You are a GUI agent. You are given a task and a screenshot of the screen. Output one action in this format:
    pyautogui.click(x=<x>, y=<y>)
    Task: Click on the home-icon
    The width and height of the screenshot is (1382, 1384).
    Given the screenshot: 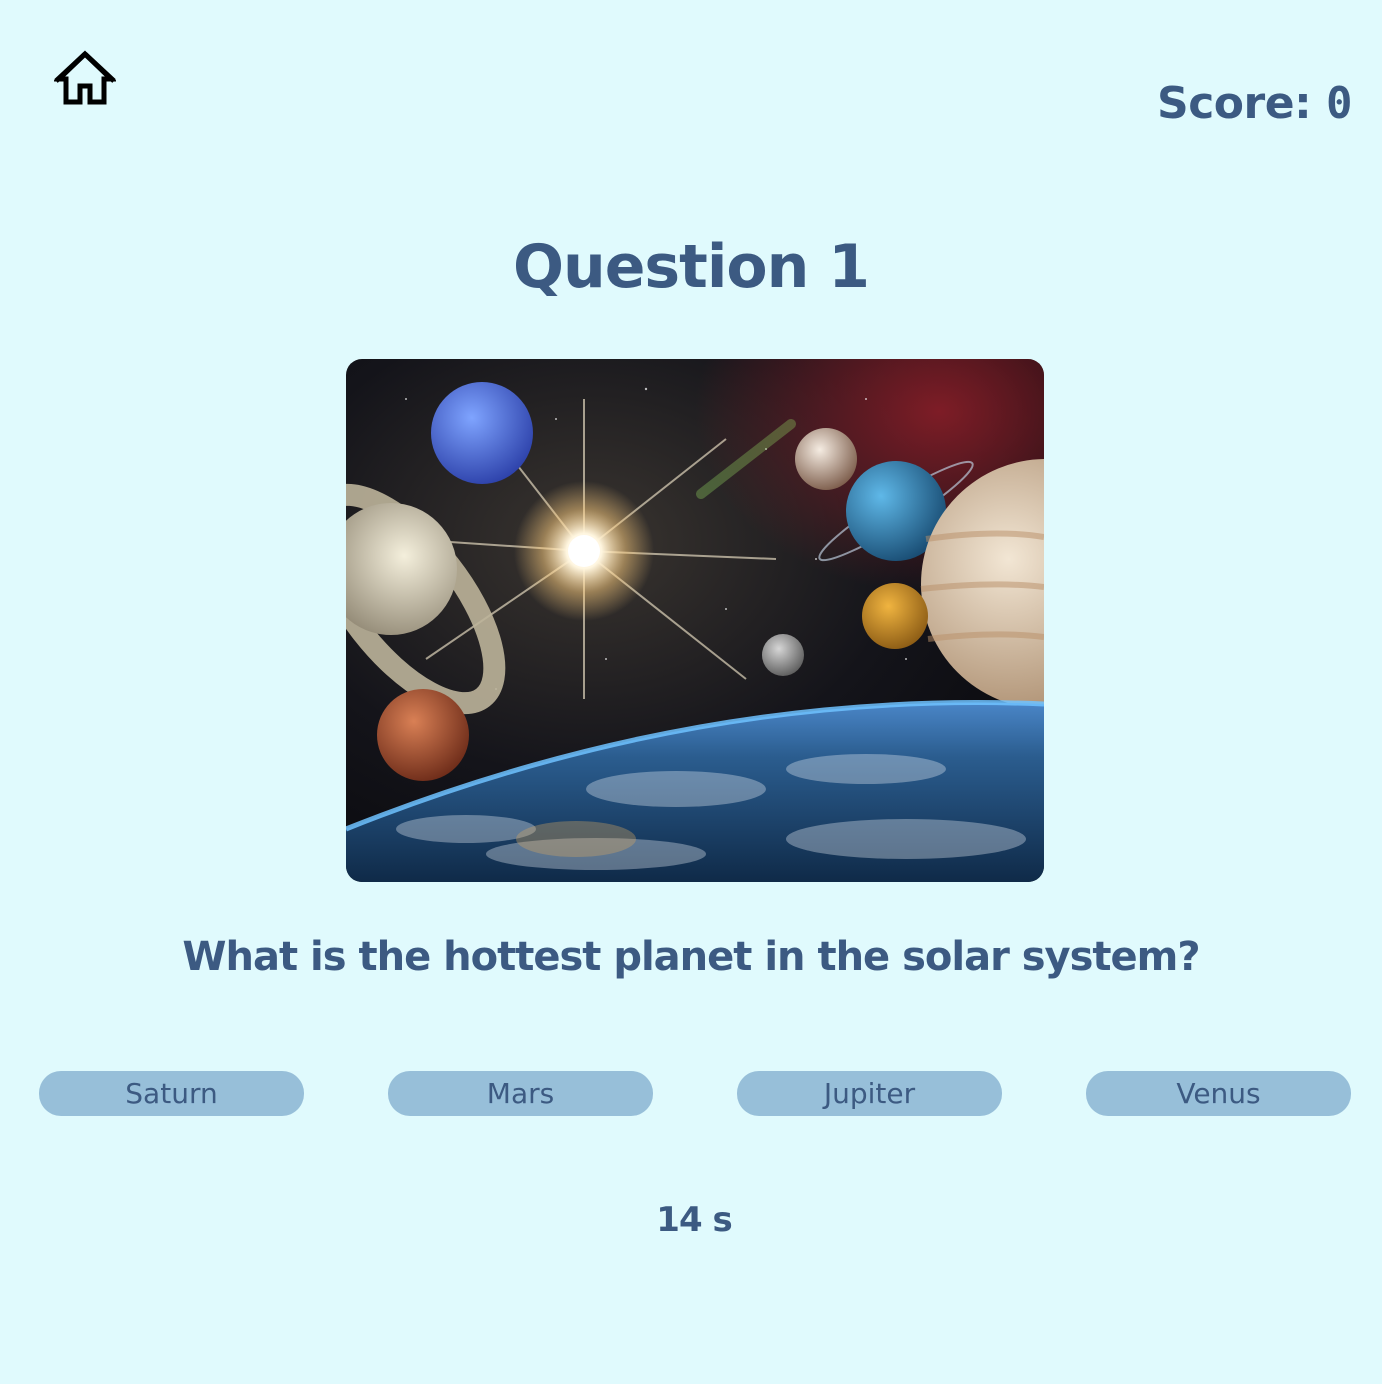 What is the action you would take?
    pyautogui.click(x=85, y=77)
    